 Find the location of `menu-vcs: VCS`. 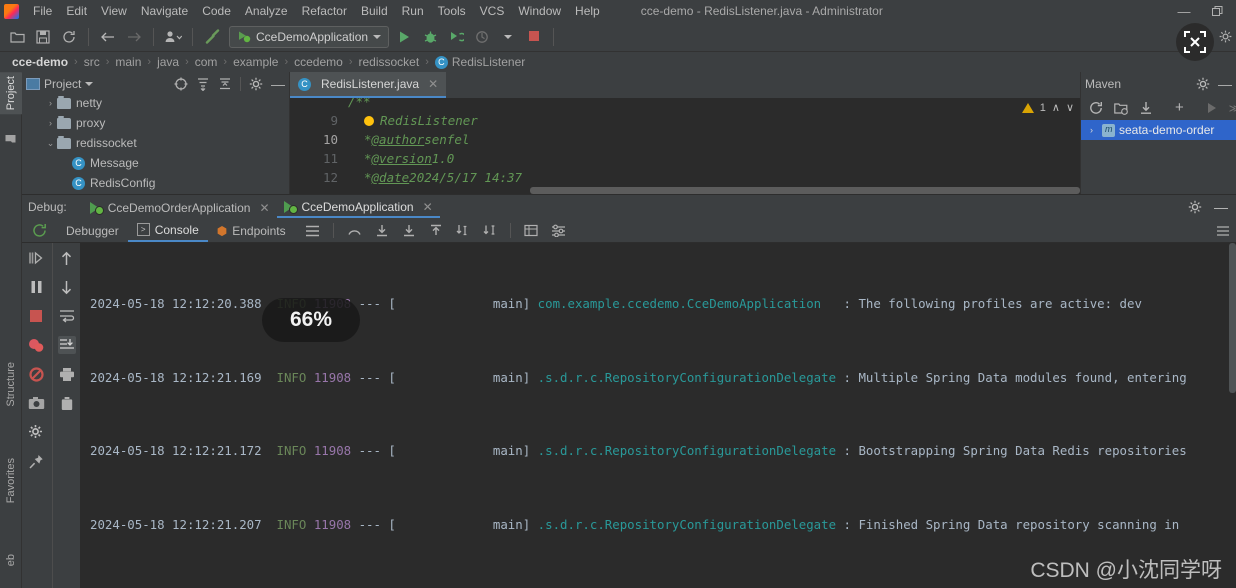

menu-vcs: VCS is located at coordinates (492, 11).